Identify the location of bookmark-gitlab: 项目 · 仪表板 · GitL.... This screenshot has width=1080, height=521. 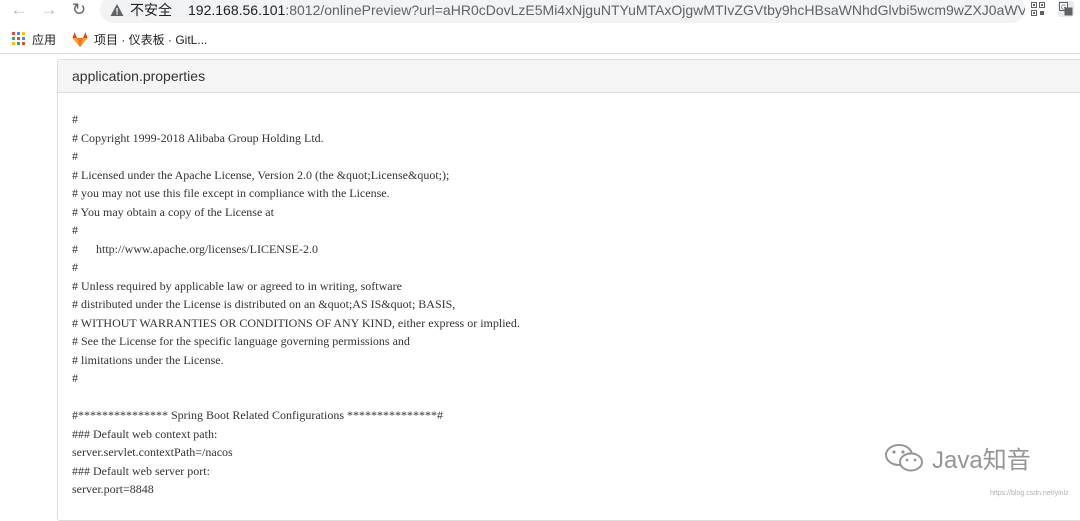
(139, 39).